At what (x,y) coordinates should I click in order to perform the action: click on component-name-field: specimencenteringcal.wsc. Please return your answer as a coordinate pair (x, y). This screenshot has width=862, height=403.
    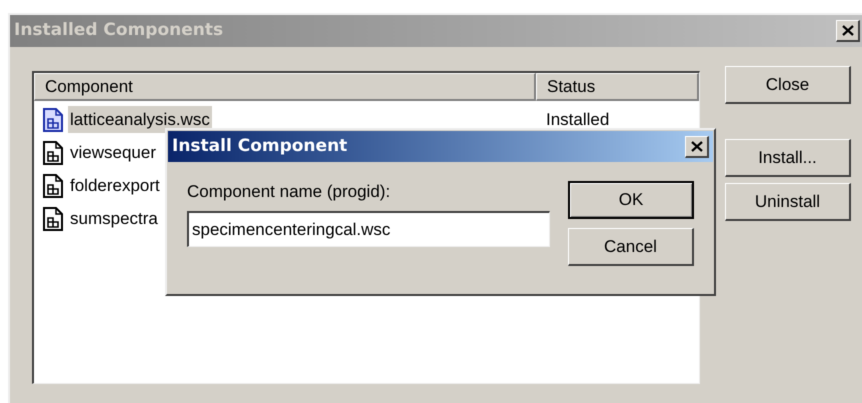
    Looking at the image, I should click on (368, 229).